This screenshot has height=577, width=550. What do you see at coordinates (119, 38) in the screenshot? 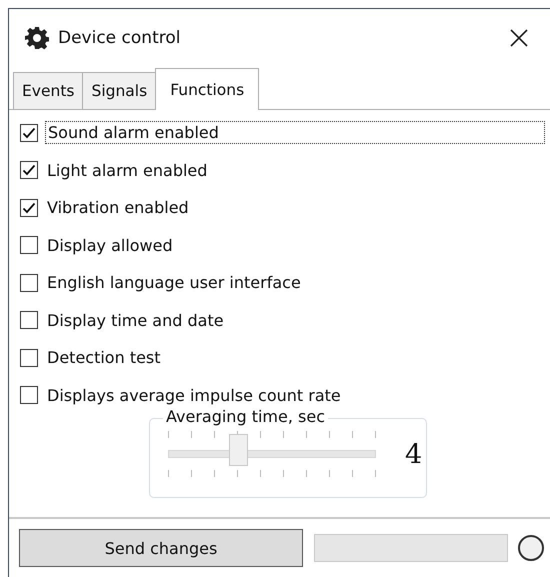
I see `window-title: Device control` at bounding box center [119, 38].